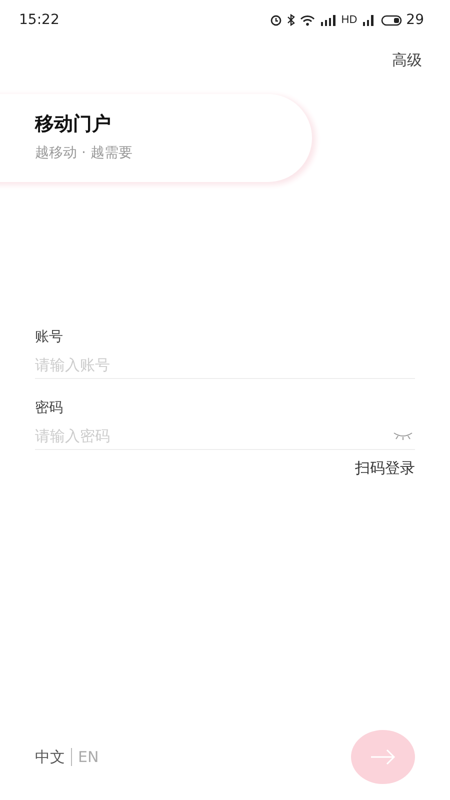 The width and height of the screenshot is (450, 800). I want to click on clock-time: 15:22, so click(39, 20).